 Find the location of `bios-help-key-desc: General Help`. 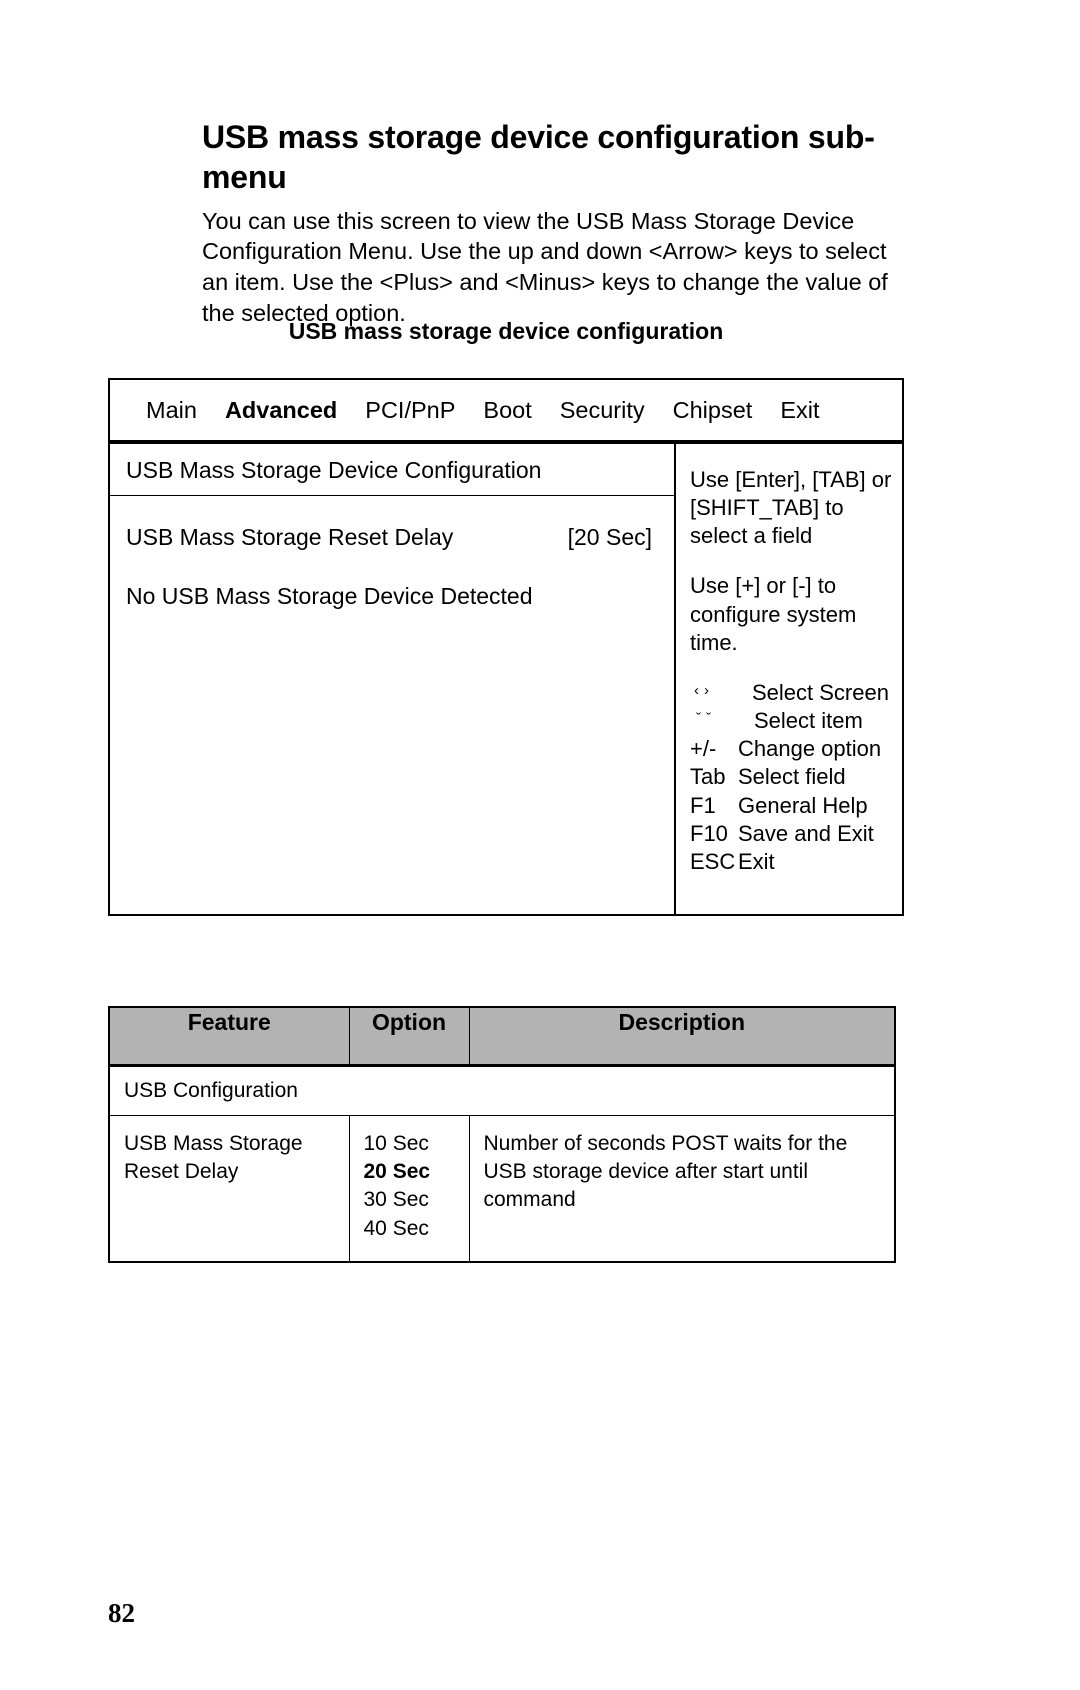

bios-help-key-desc: General Help is located at coordinates (803, 805).